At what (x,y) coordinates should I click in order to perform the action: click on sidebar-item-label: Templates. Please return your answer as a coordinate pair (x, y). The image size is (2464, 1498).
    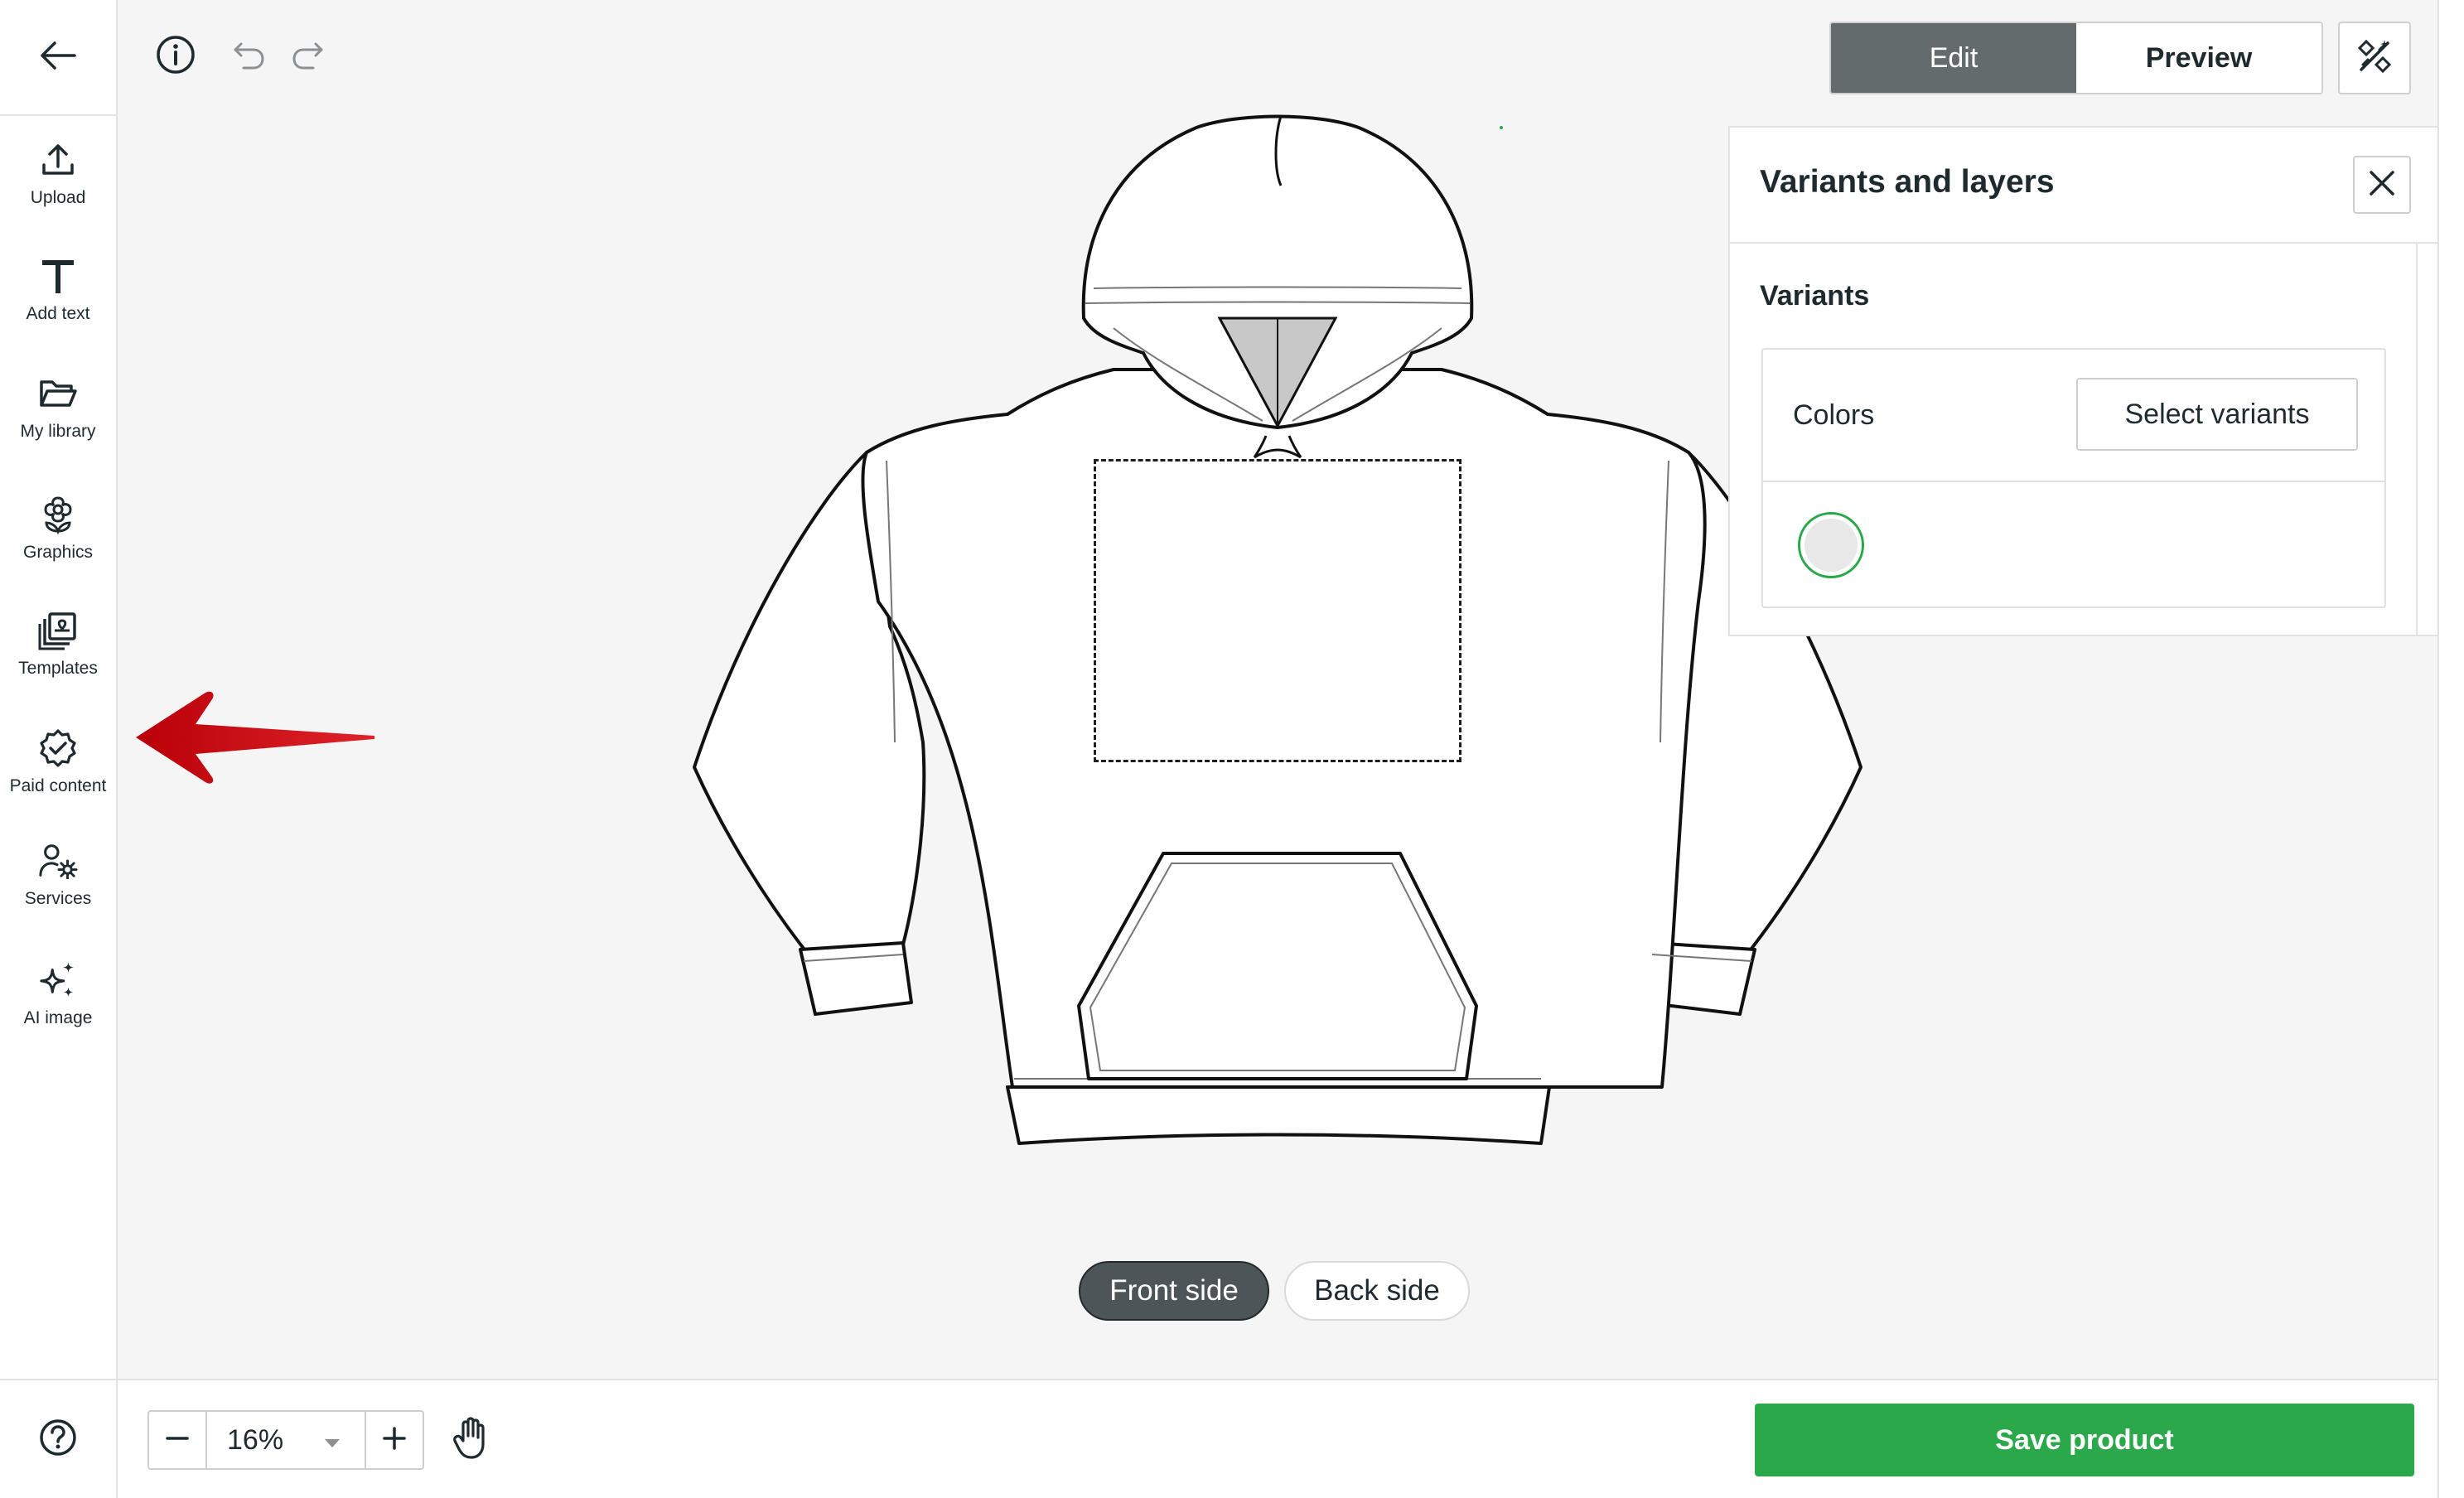
    Looking at the image, I should click on (58, 668).